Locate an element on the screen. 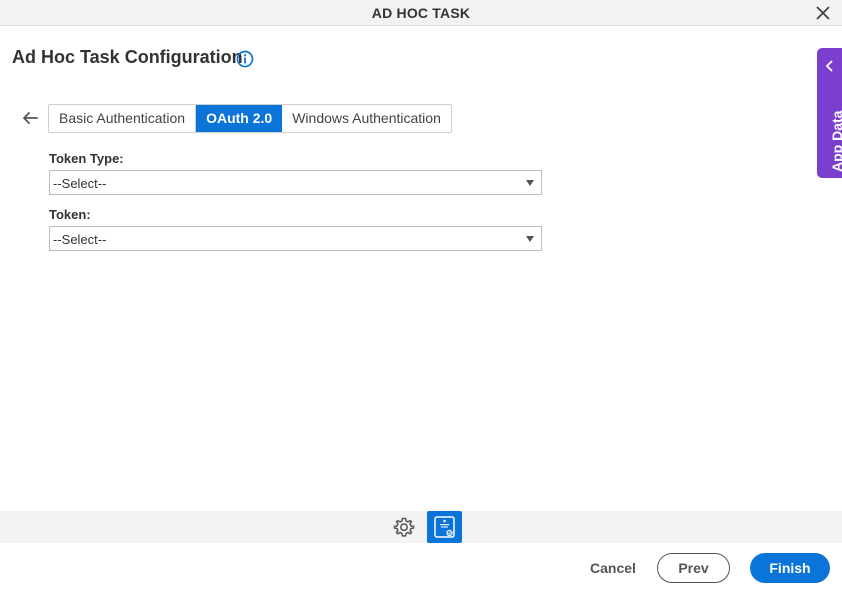  title-bar: AD HOC TASK is located at coordinates (421, 13).